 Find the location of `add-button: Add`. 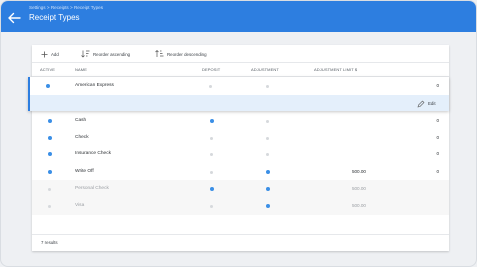

add-button: Add is located at coordinates (50, 54).